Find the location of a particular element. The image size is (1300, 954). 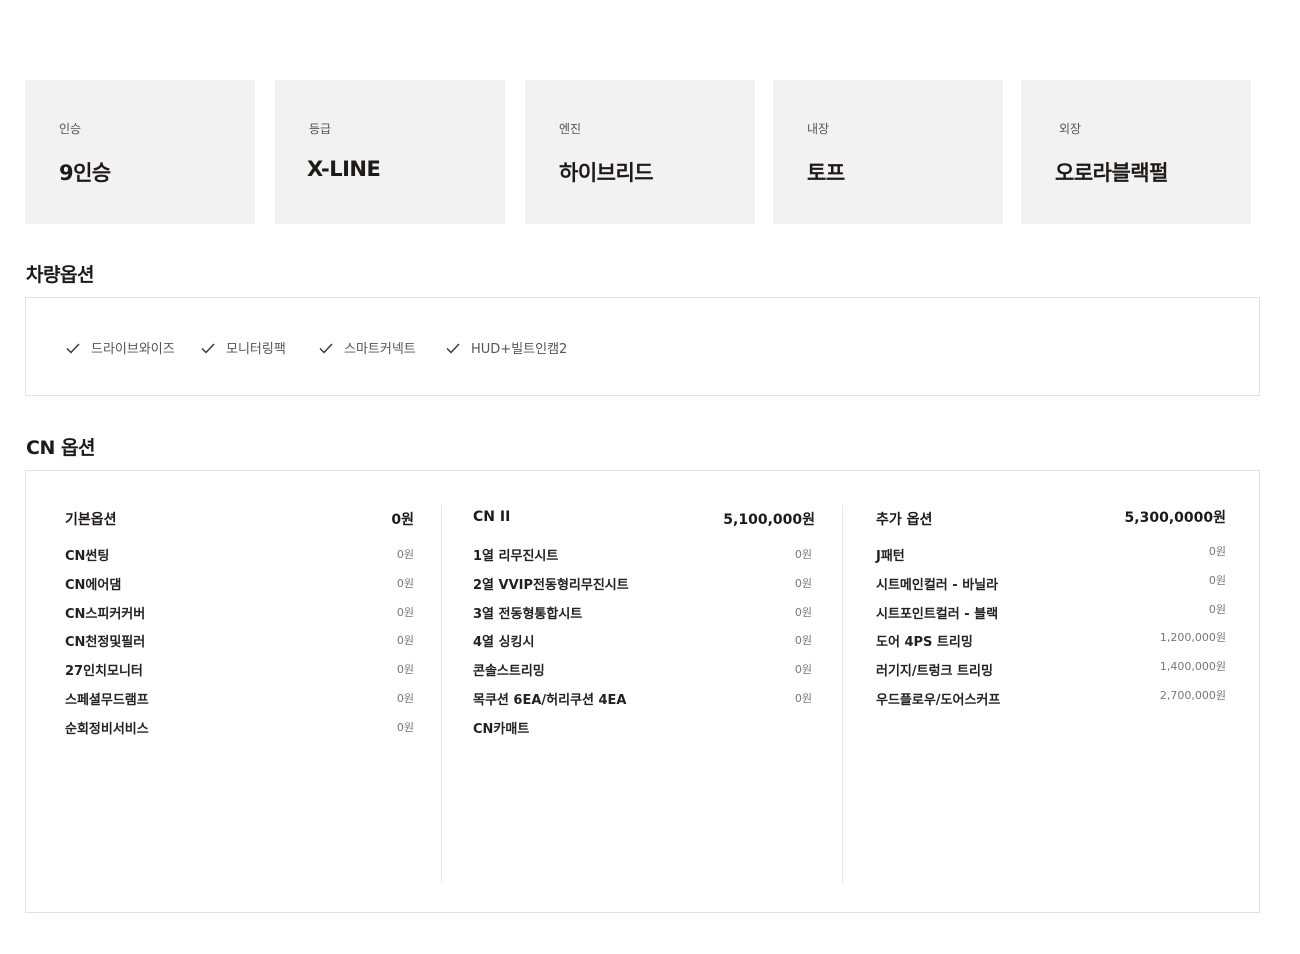

column-title: CN II is located at coordinates (492, 517).